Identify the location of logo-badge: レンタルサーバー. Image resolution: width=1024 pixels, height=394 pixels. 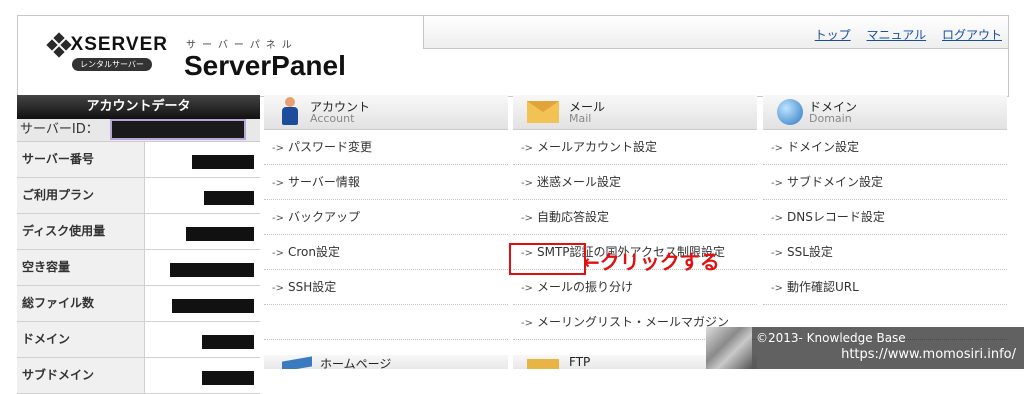
(112, 64).